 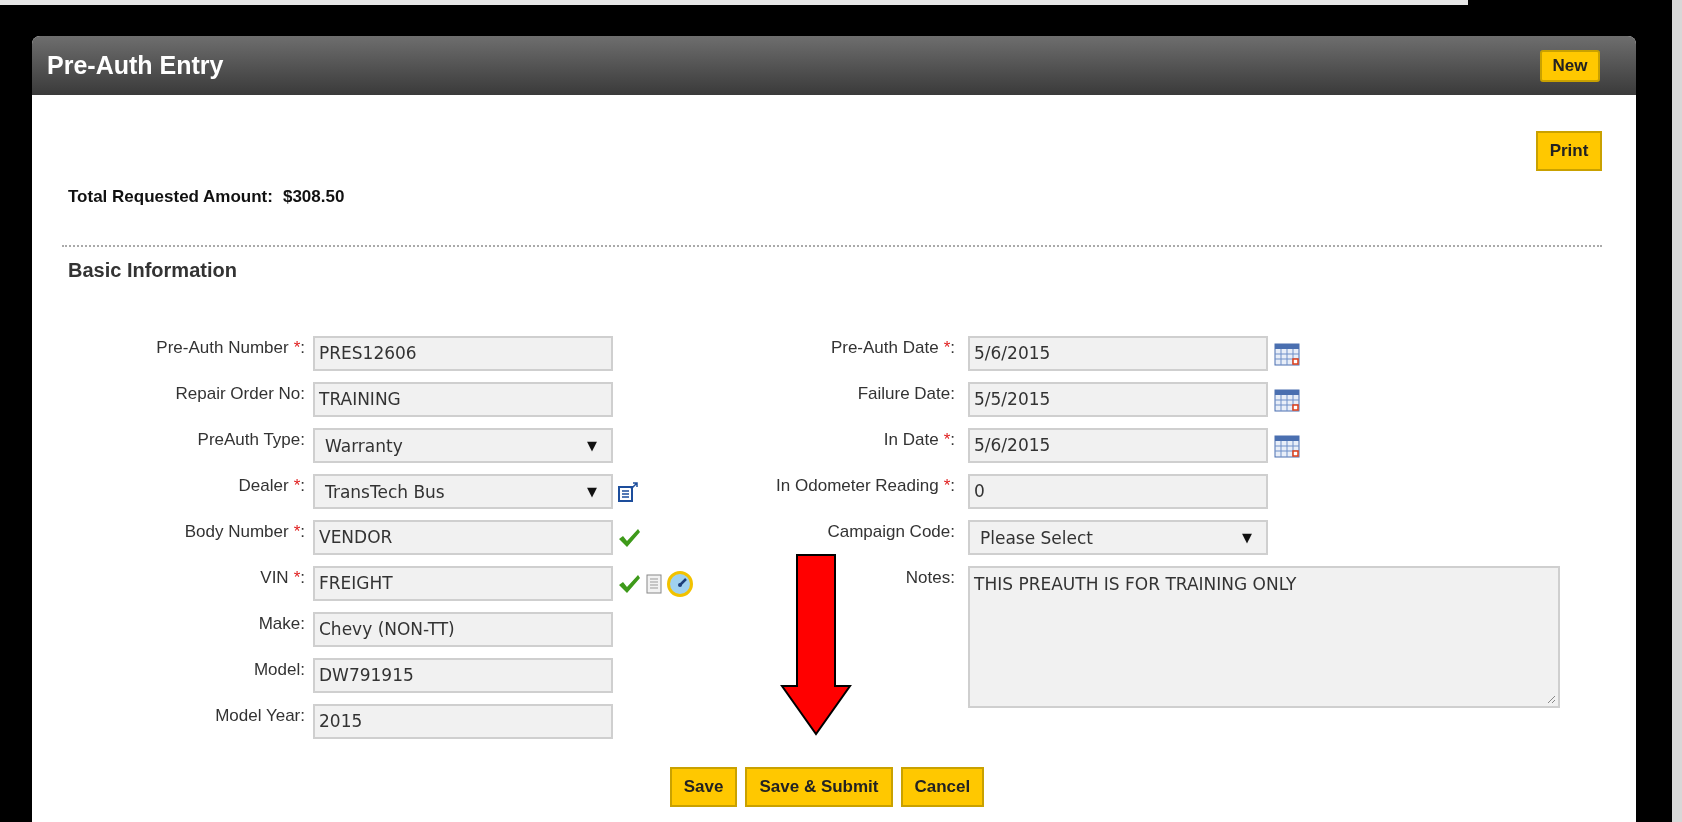 What do you see at coordinates (135, 65) in the screenshot?
I see `panel-title: Pre-Auth Entry` at bounding box center [135, 65].